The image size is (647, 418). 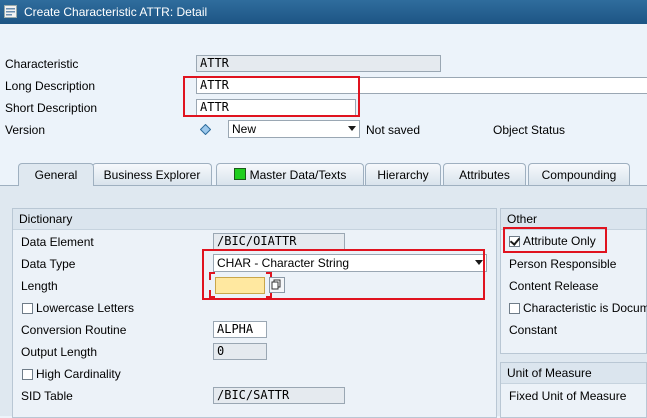 What do you see at coordinates (42, 64) in the screenshot?
I see `characteristic-label: Characteristic` at bounding box center [42, 64].